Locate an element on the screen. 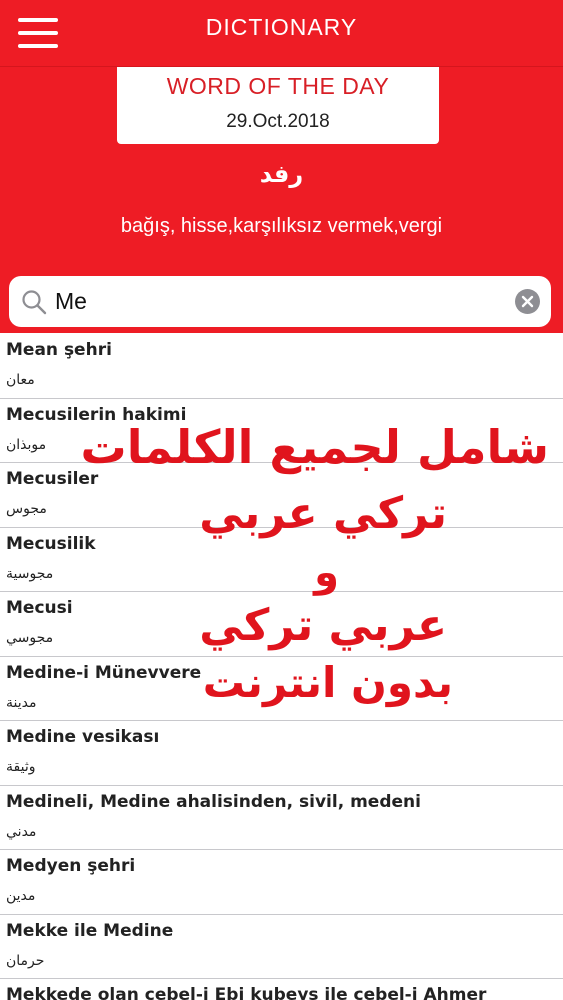 The image size is (563, 1000). list-item-term: Mekke ile Medine is located at coordinates (90, 930).